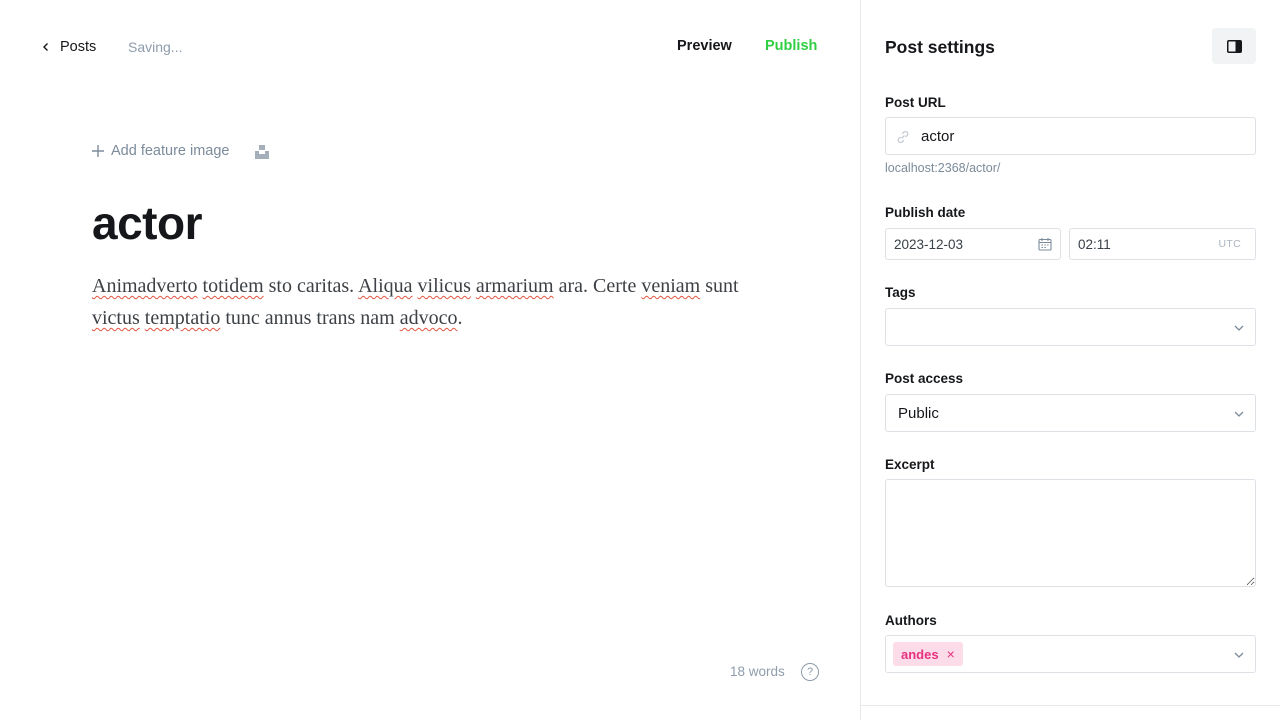  I want to click on body-text: sto caritas., so click(311, 286).